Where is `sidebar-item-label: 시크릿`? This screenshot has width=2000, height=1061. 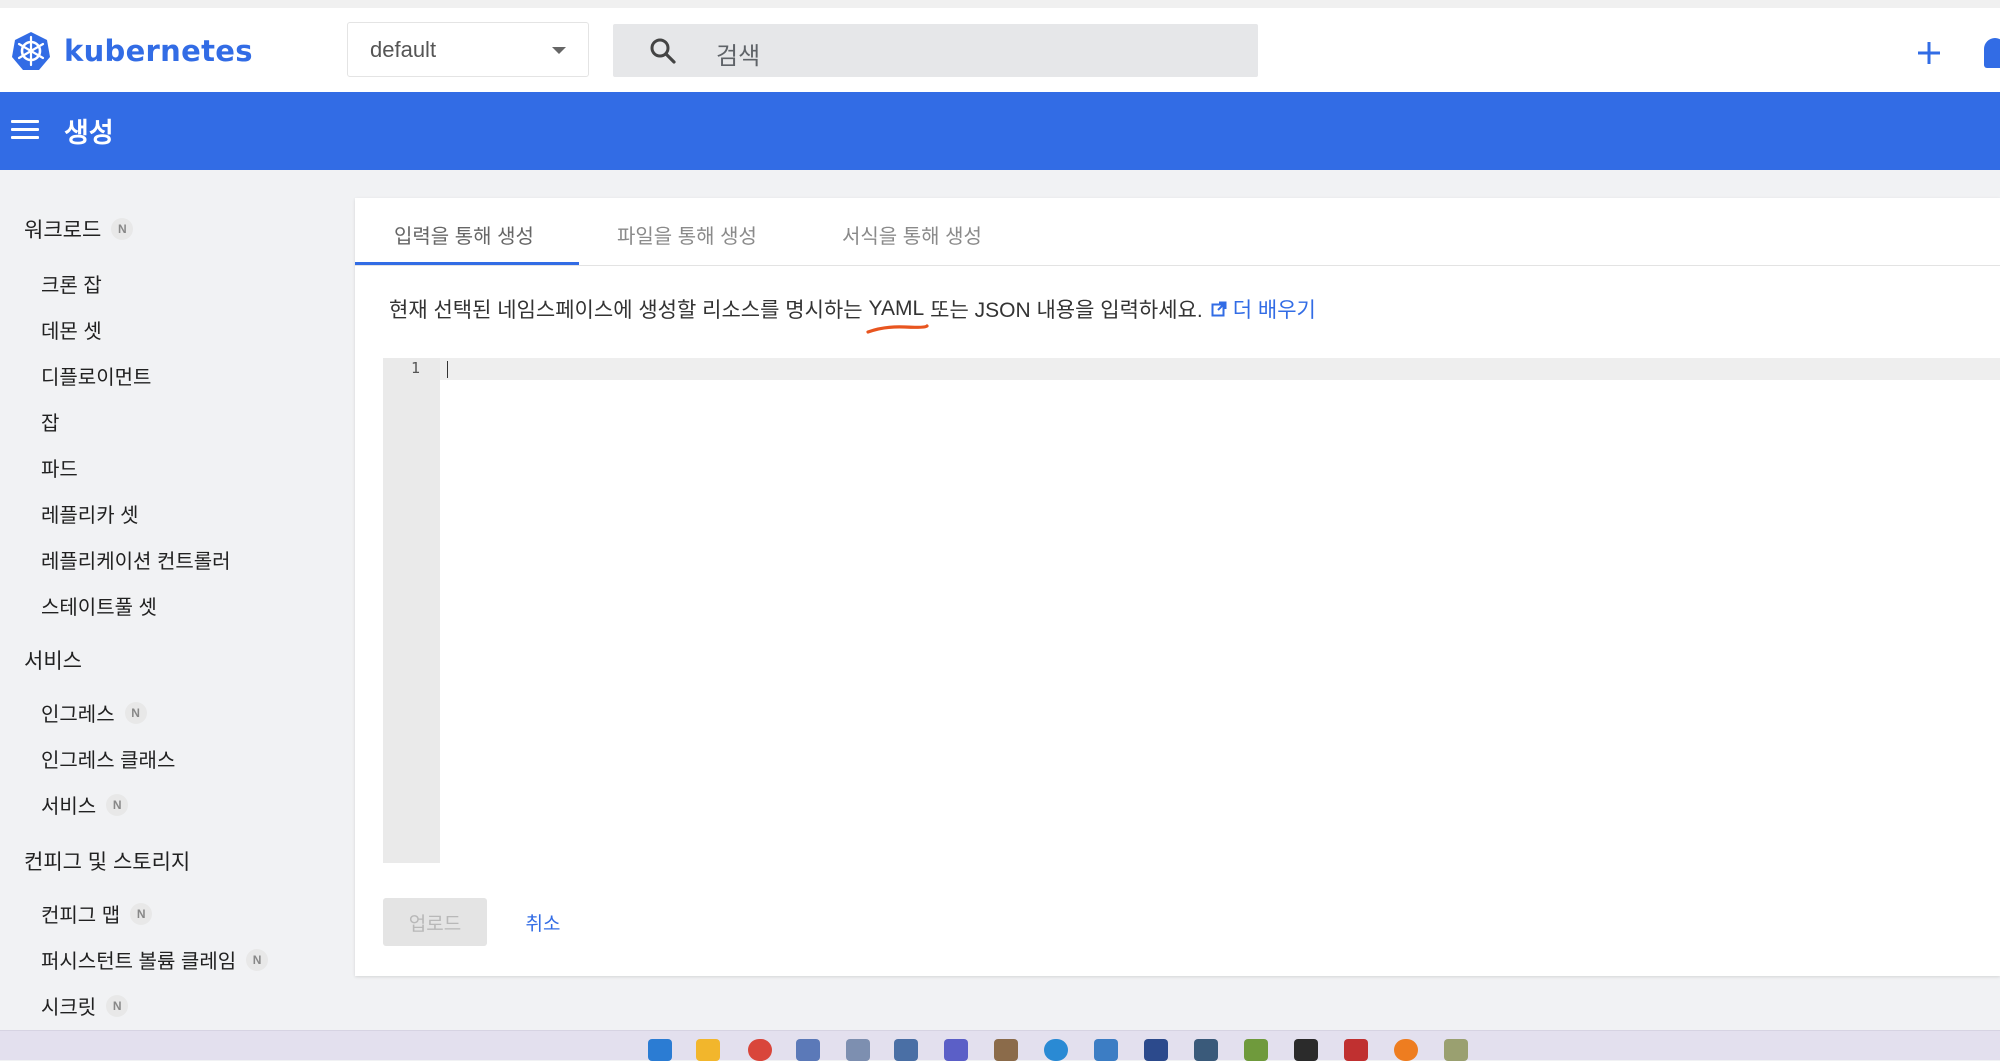 sidebar-item-label: 시크릿 is located at coordinates (69, 1008).